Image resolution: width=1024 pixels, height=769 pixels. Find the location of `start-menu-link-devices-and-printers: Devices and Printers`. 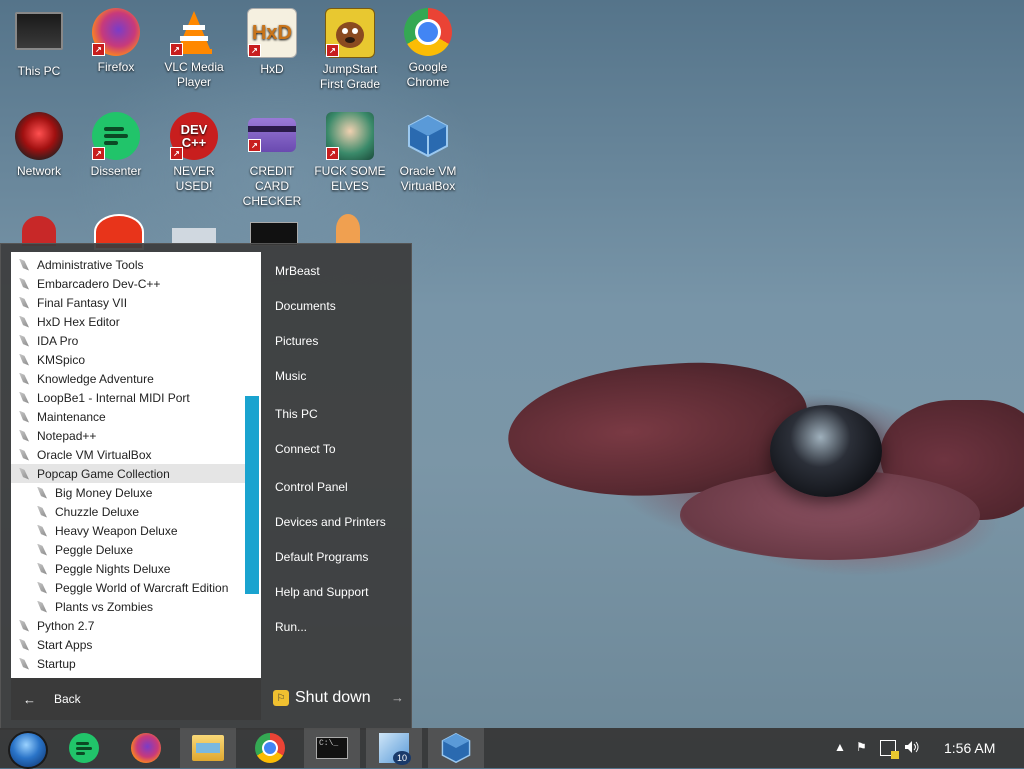

start-menu-link-devices-and-printers: Devices and Printers is located at coordinates (330, 522).